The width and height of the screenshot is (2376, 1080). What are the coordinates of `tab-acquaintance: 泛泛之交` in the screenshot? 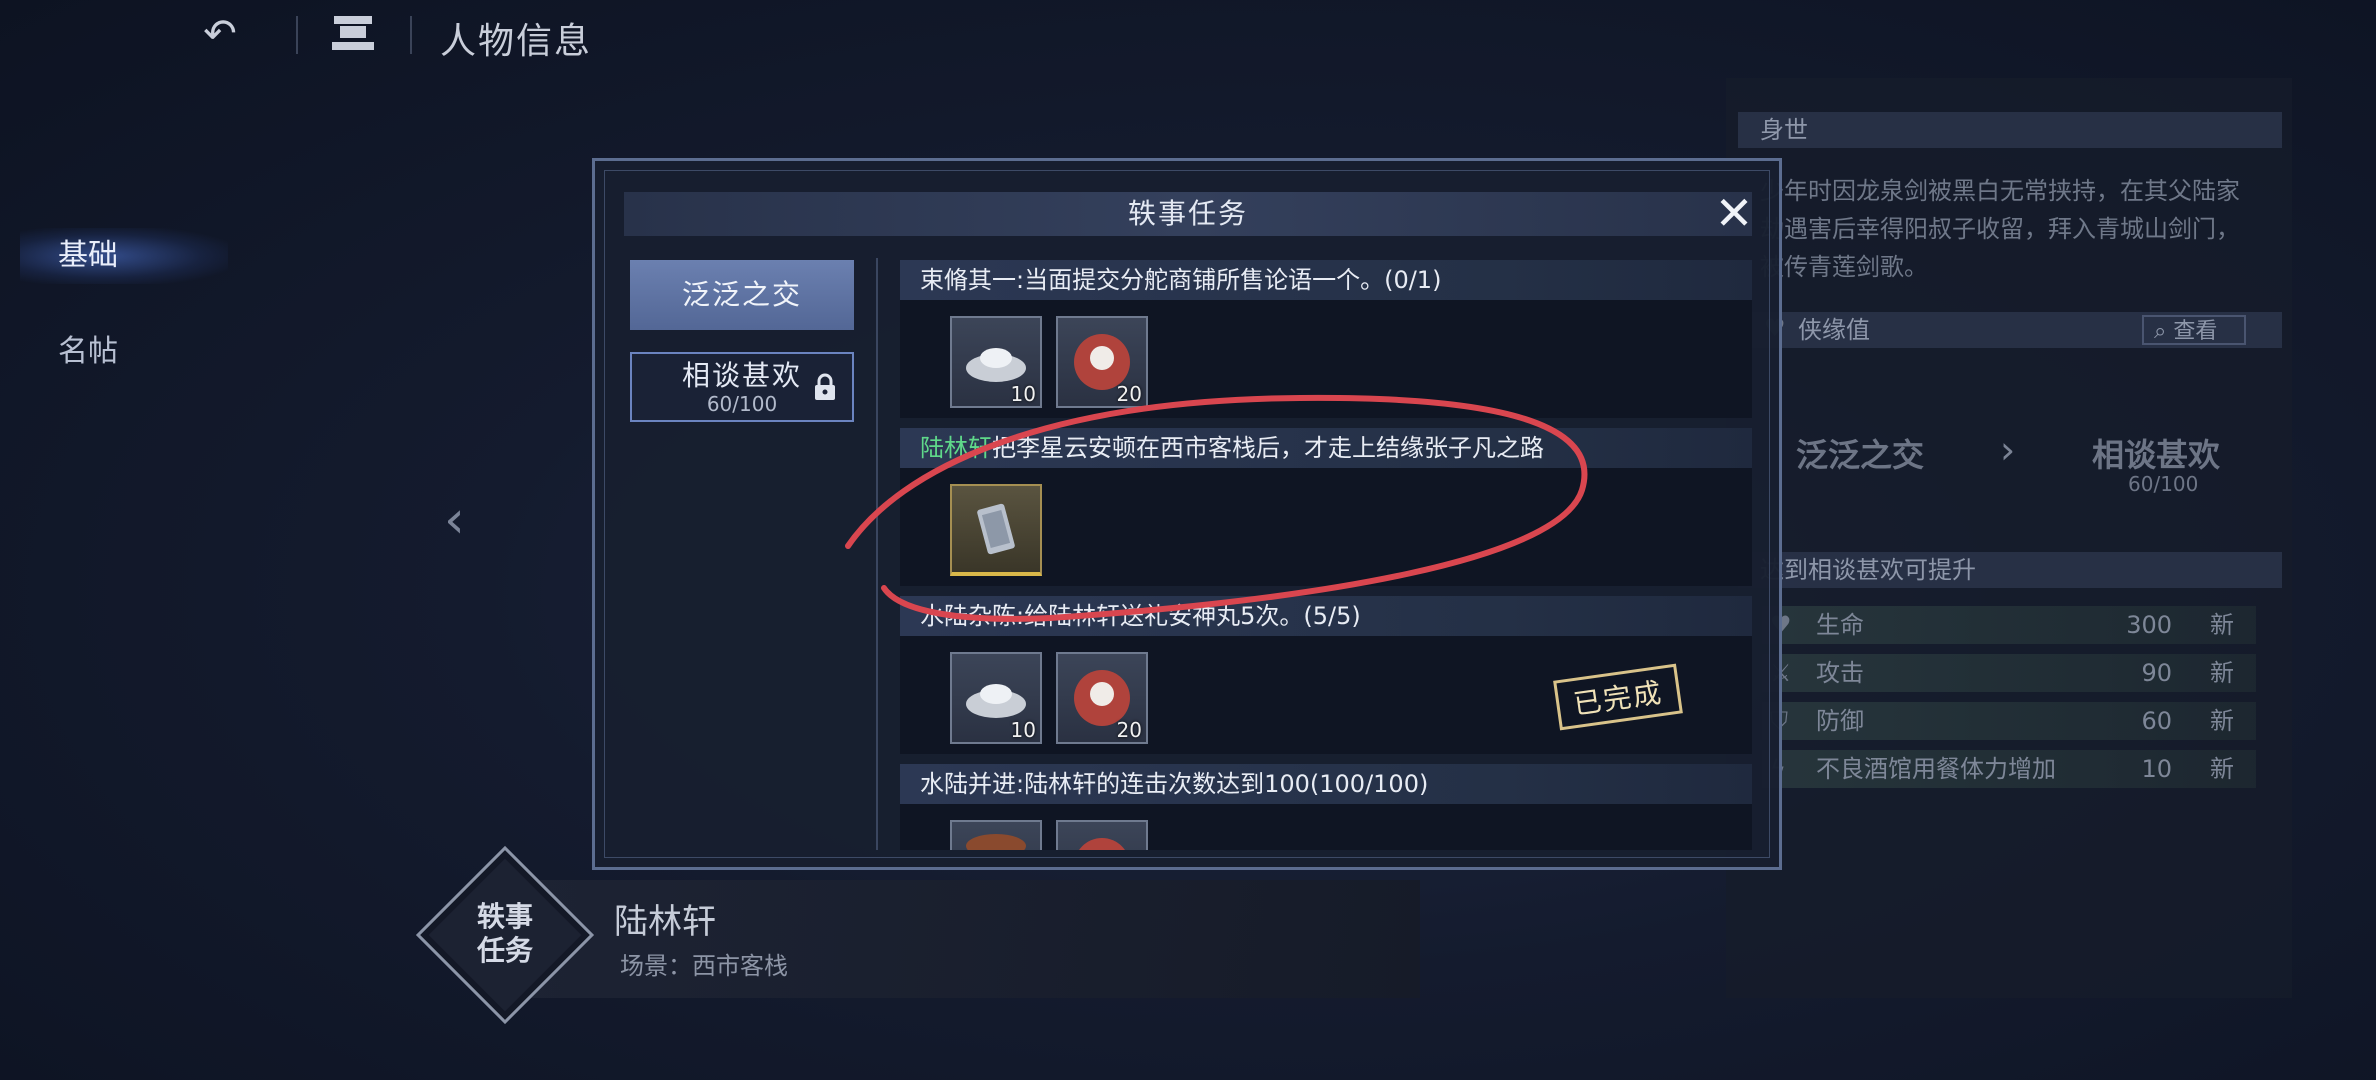 It's located at (742, 295).